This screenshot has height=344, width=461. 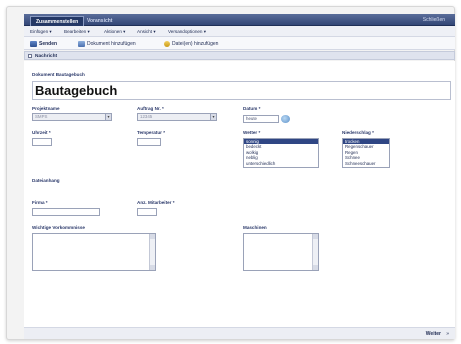 What do you see at coordinates (285, 119) in the screenshot?
I see `calendar-icon` at bounding box center [285, 119].